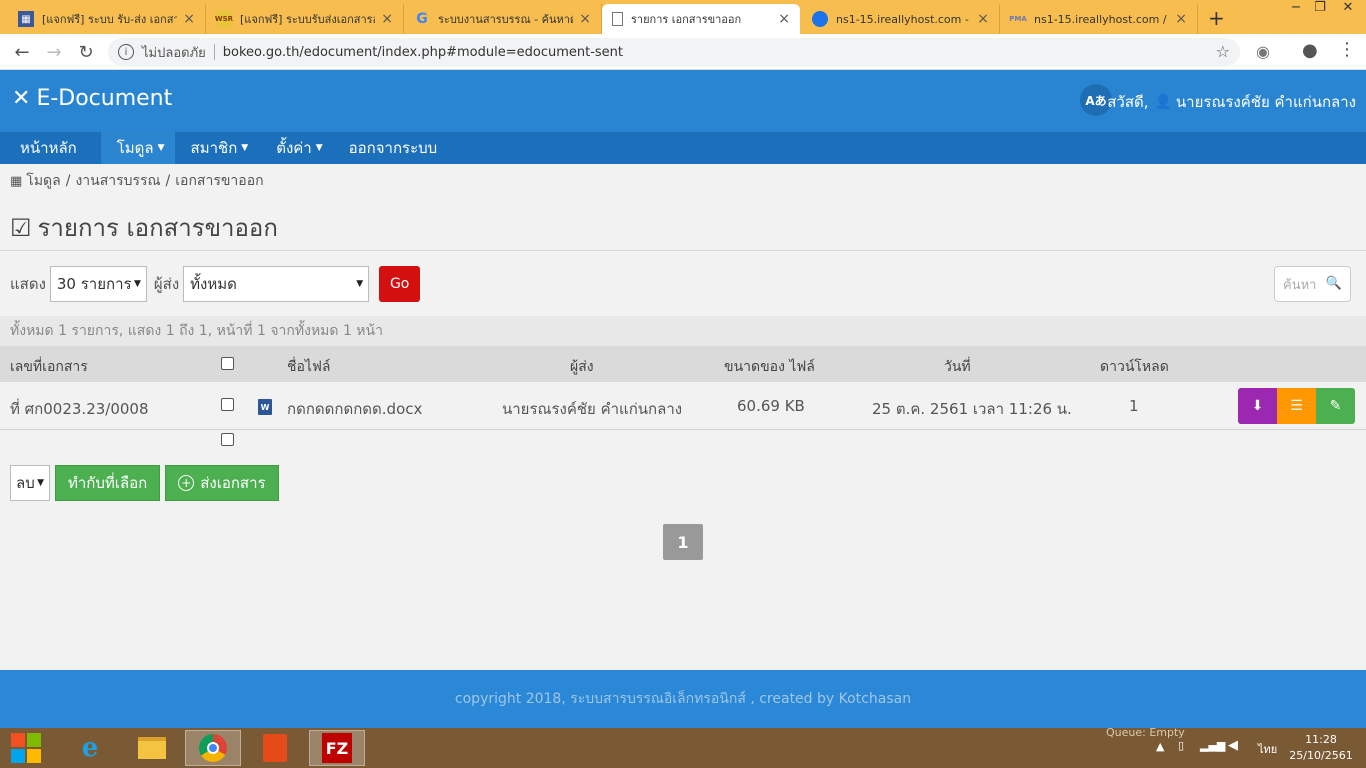 The height and width of the screenshot is (768, 1366). I want to click on user-name: นายรณรงค์ชัย คำแก่นกลาง, so click(1266, 102).